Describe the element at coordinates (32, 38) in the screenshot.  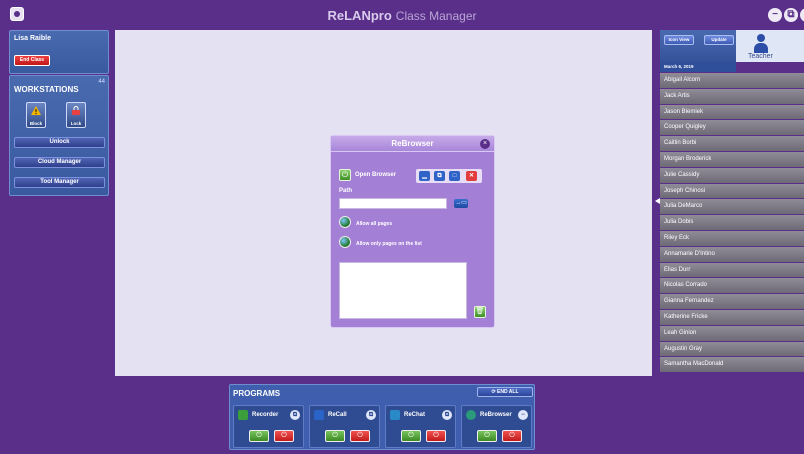
I see `user-name: Lisa Raible` at that location.